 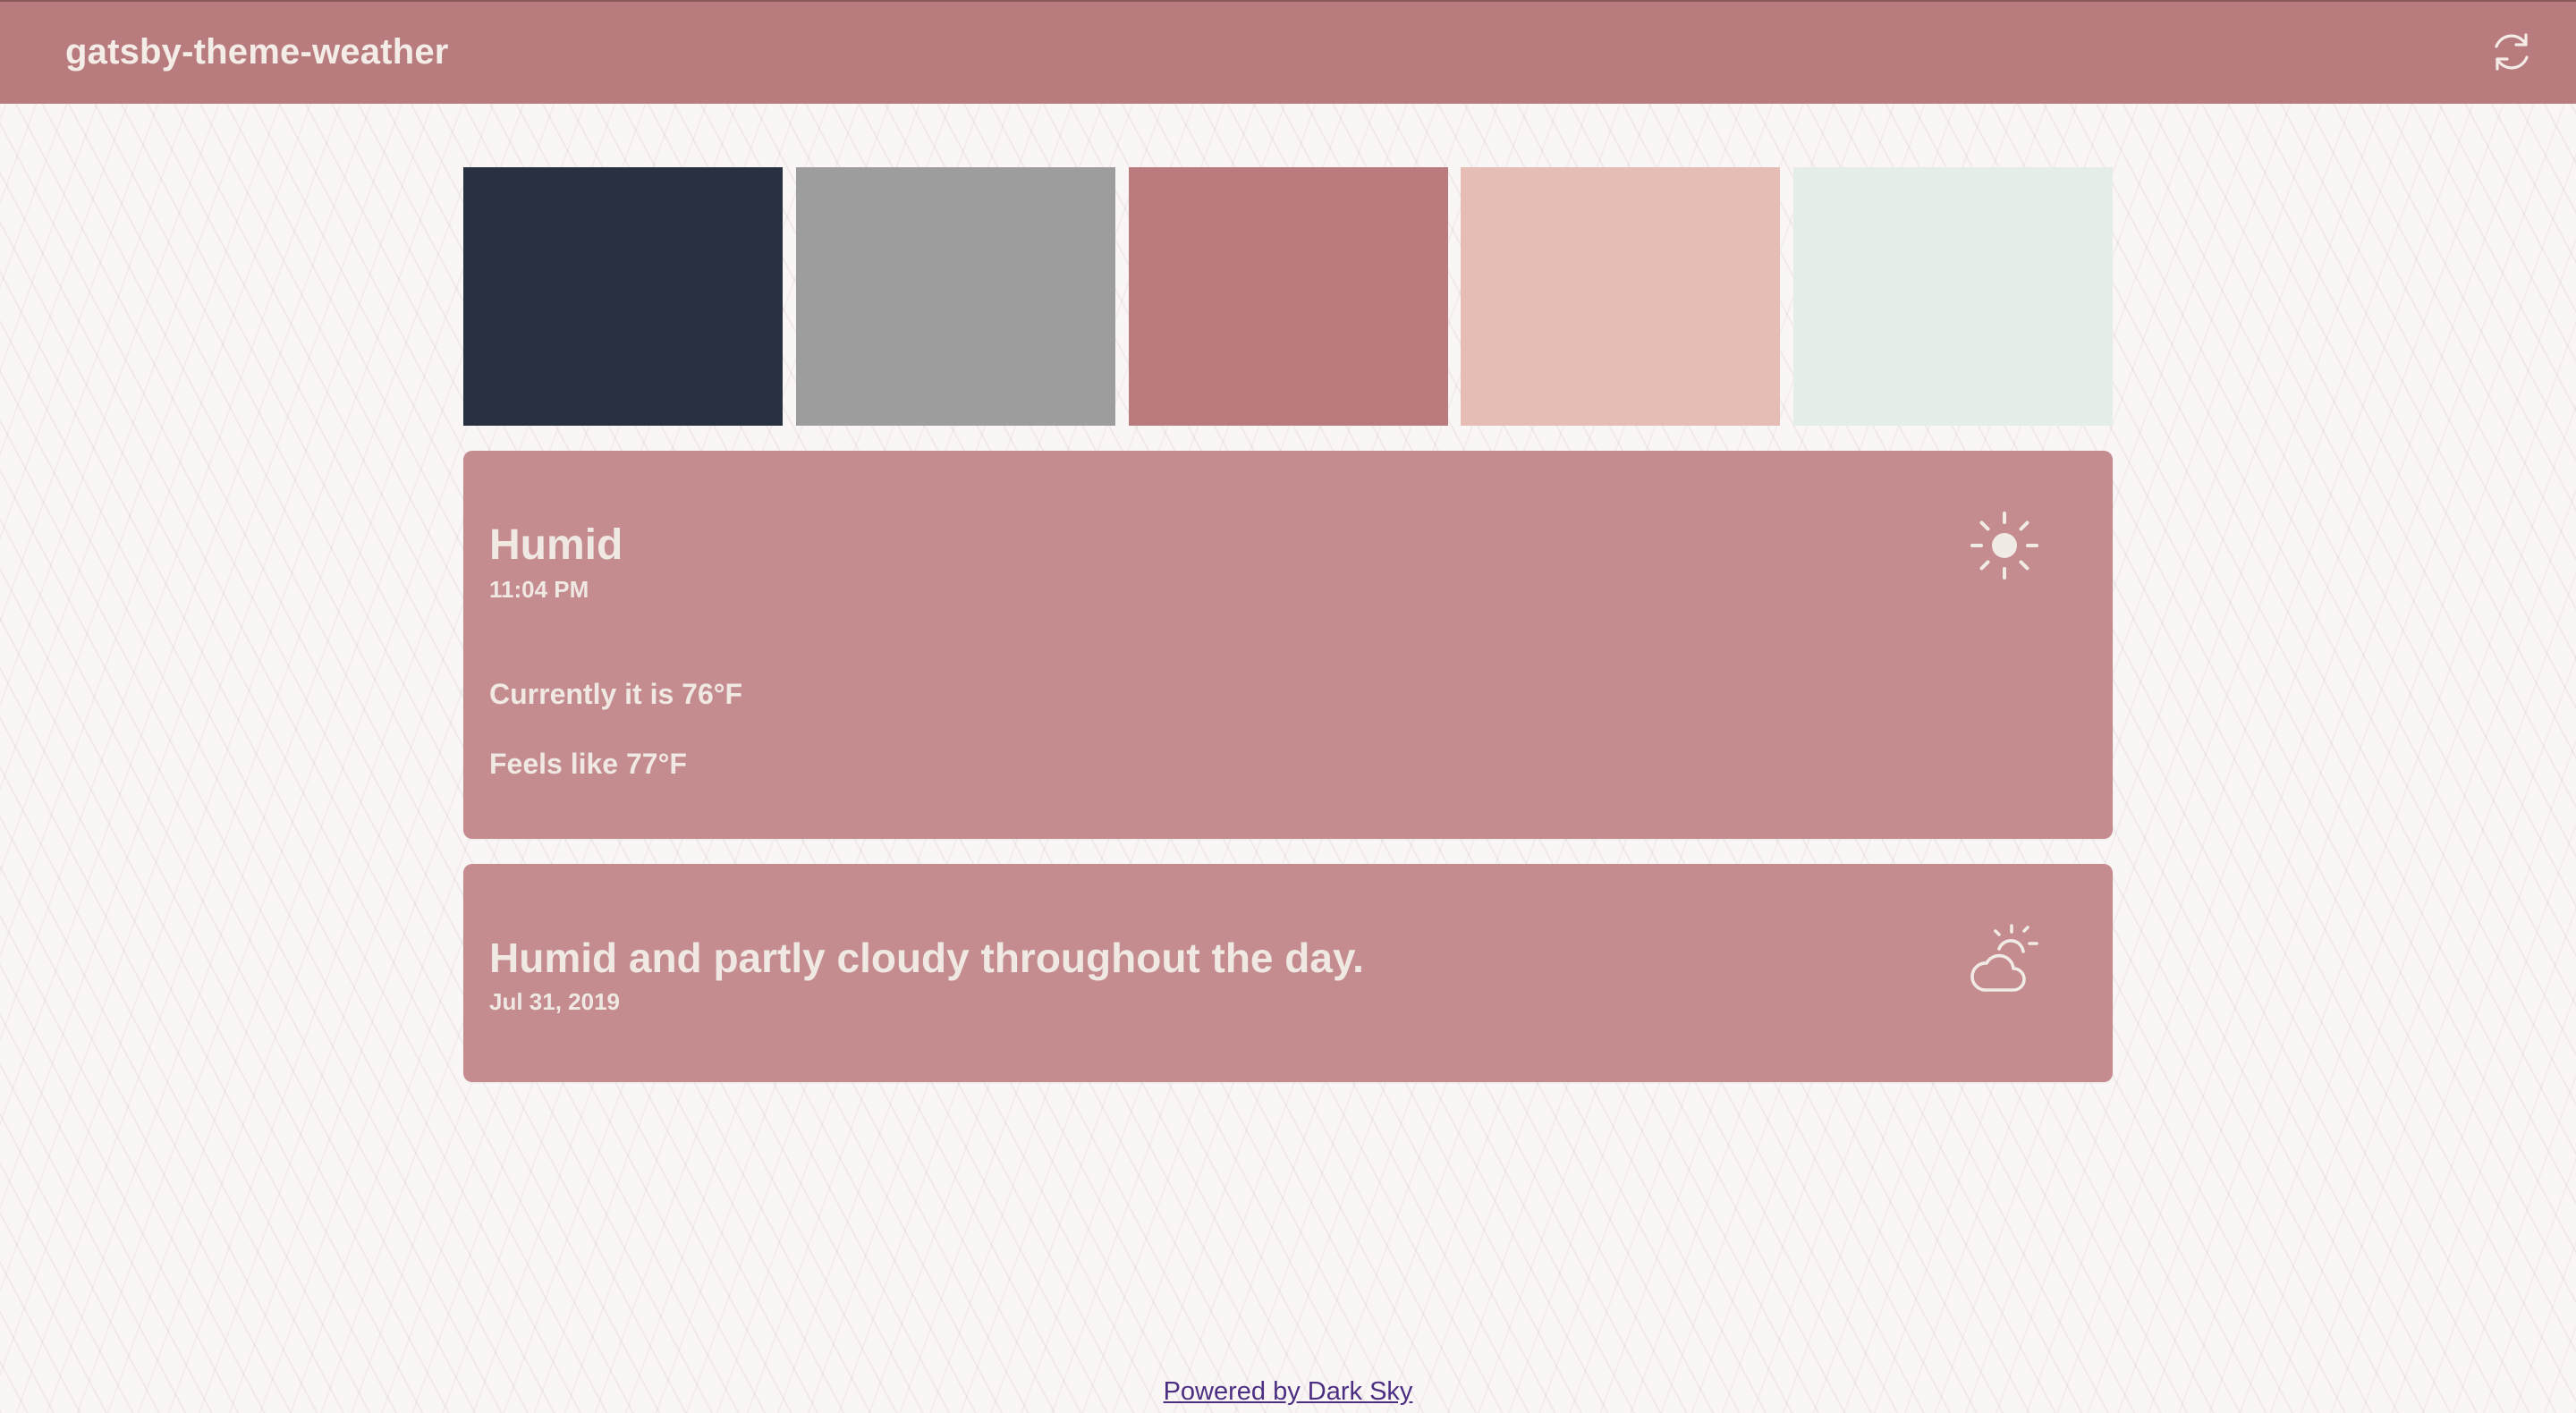 What do you see at coordinates (539, 589) in the screenshot?
I see `current-time: 11:04 PM` at bounding box center [539, 589].